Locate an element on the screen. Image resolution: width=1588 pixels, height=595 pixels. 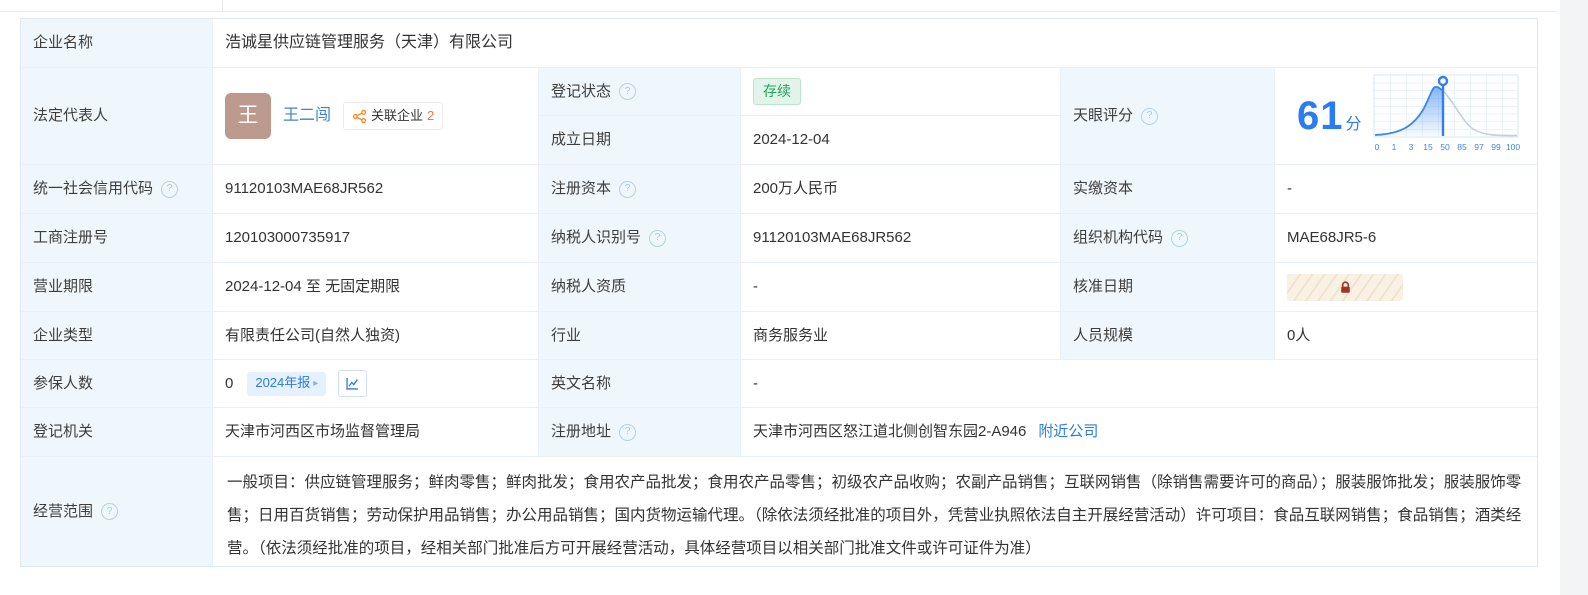
field-label-address: 注册地址 ? is located at coordinates (640, 432).